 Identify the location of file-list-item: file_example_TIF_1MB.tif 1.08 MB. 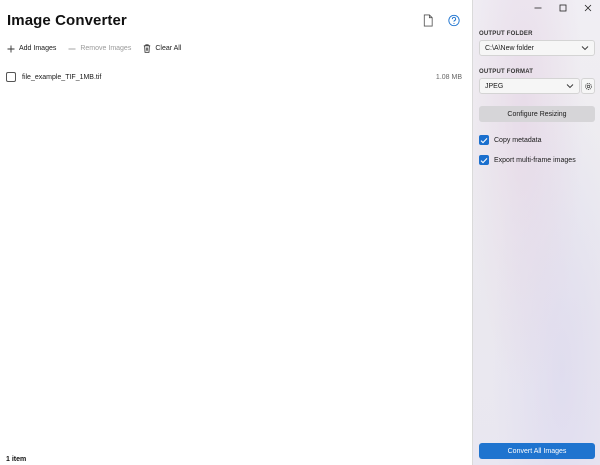
(234, 77).